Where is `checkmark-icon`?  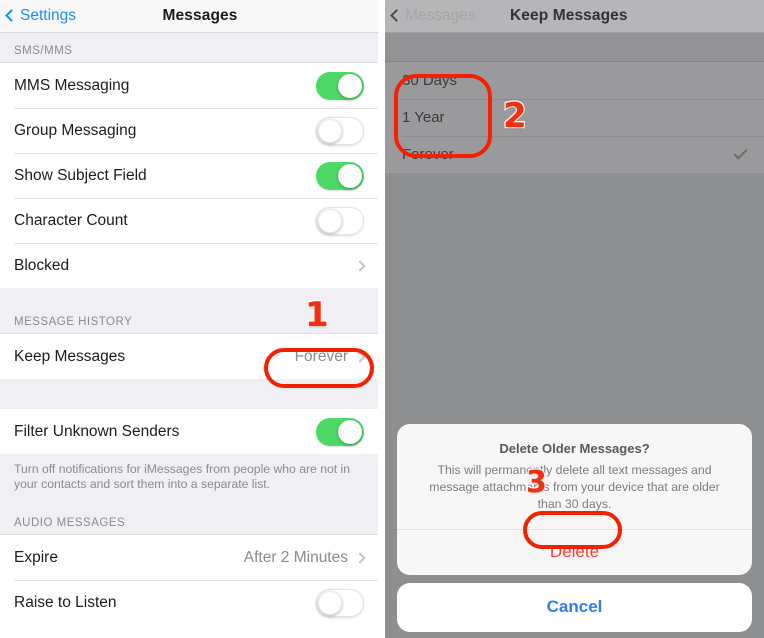
checkmark-icon is located at coordinates (740, 152).